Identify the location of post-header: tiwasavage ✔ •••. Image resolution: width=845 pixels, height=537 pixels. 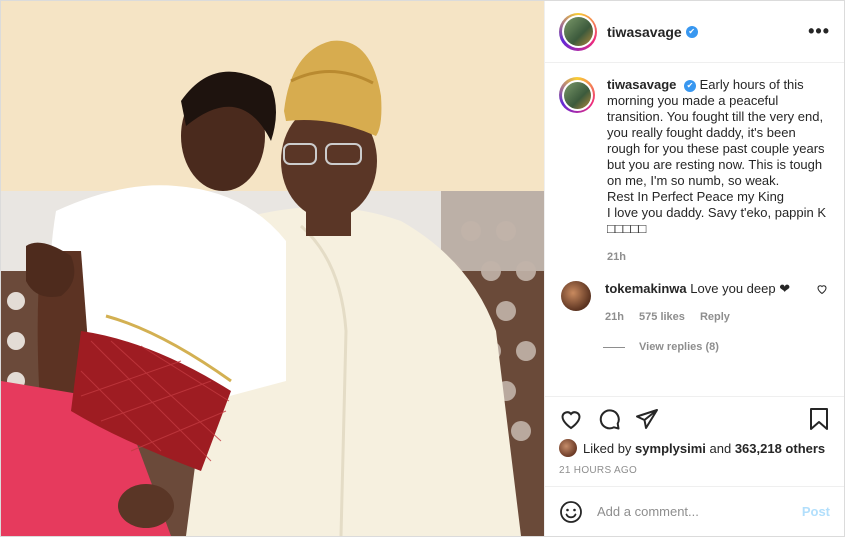
(694, 32).